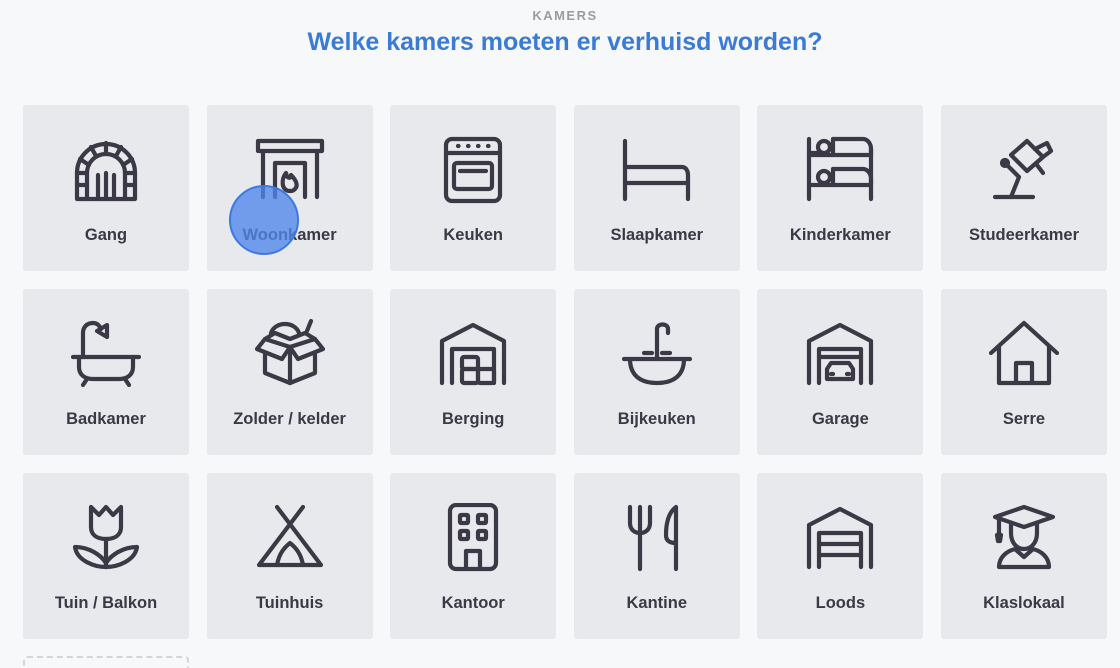 The image size is (1120, 668). What do you see at coordinates (473, 235) in the screenshot?
I see `room-label: Keuken` at bounding box center [473, 235].